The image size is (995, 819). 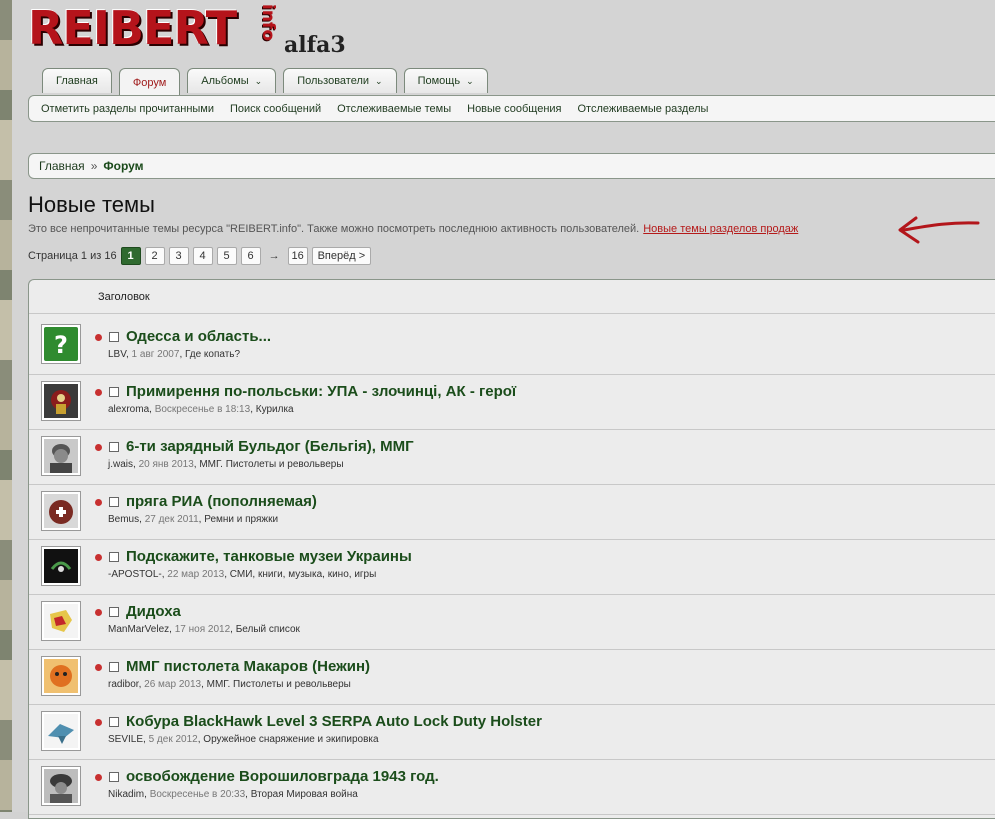 What do you see at coordinates (149, 82) in the screenshot?
I see `tab-forum: Форум` at bounding box center [149, 82].